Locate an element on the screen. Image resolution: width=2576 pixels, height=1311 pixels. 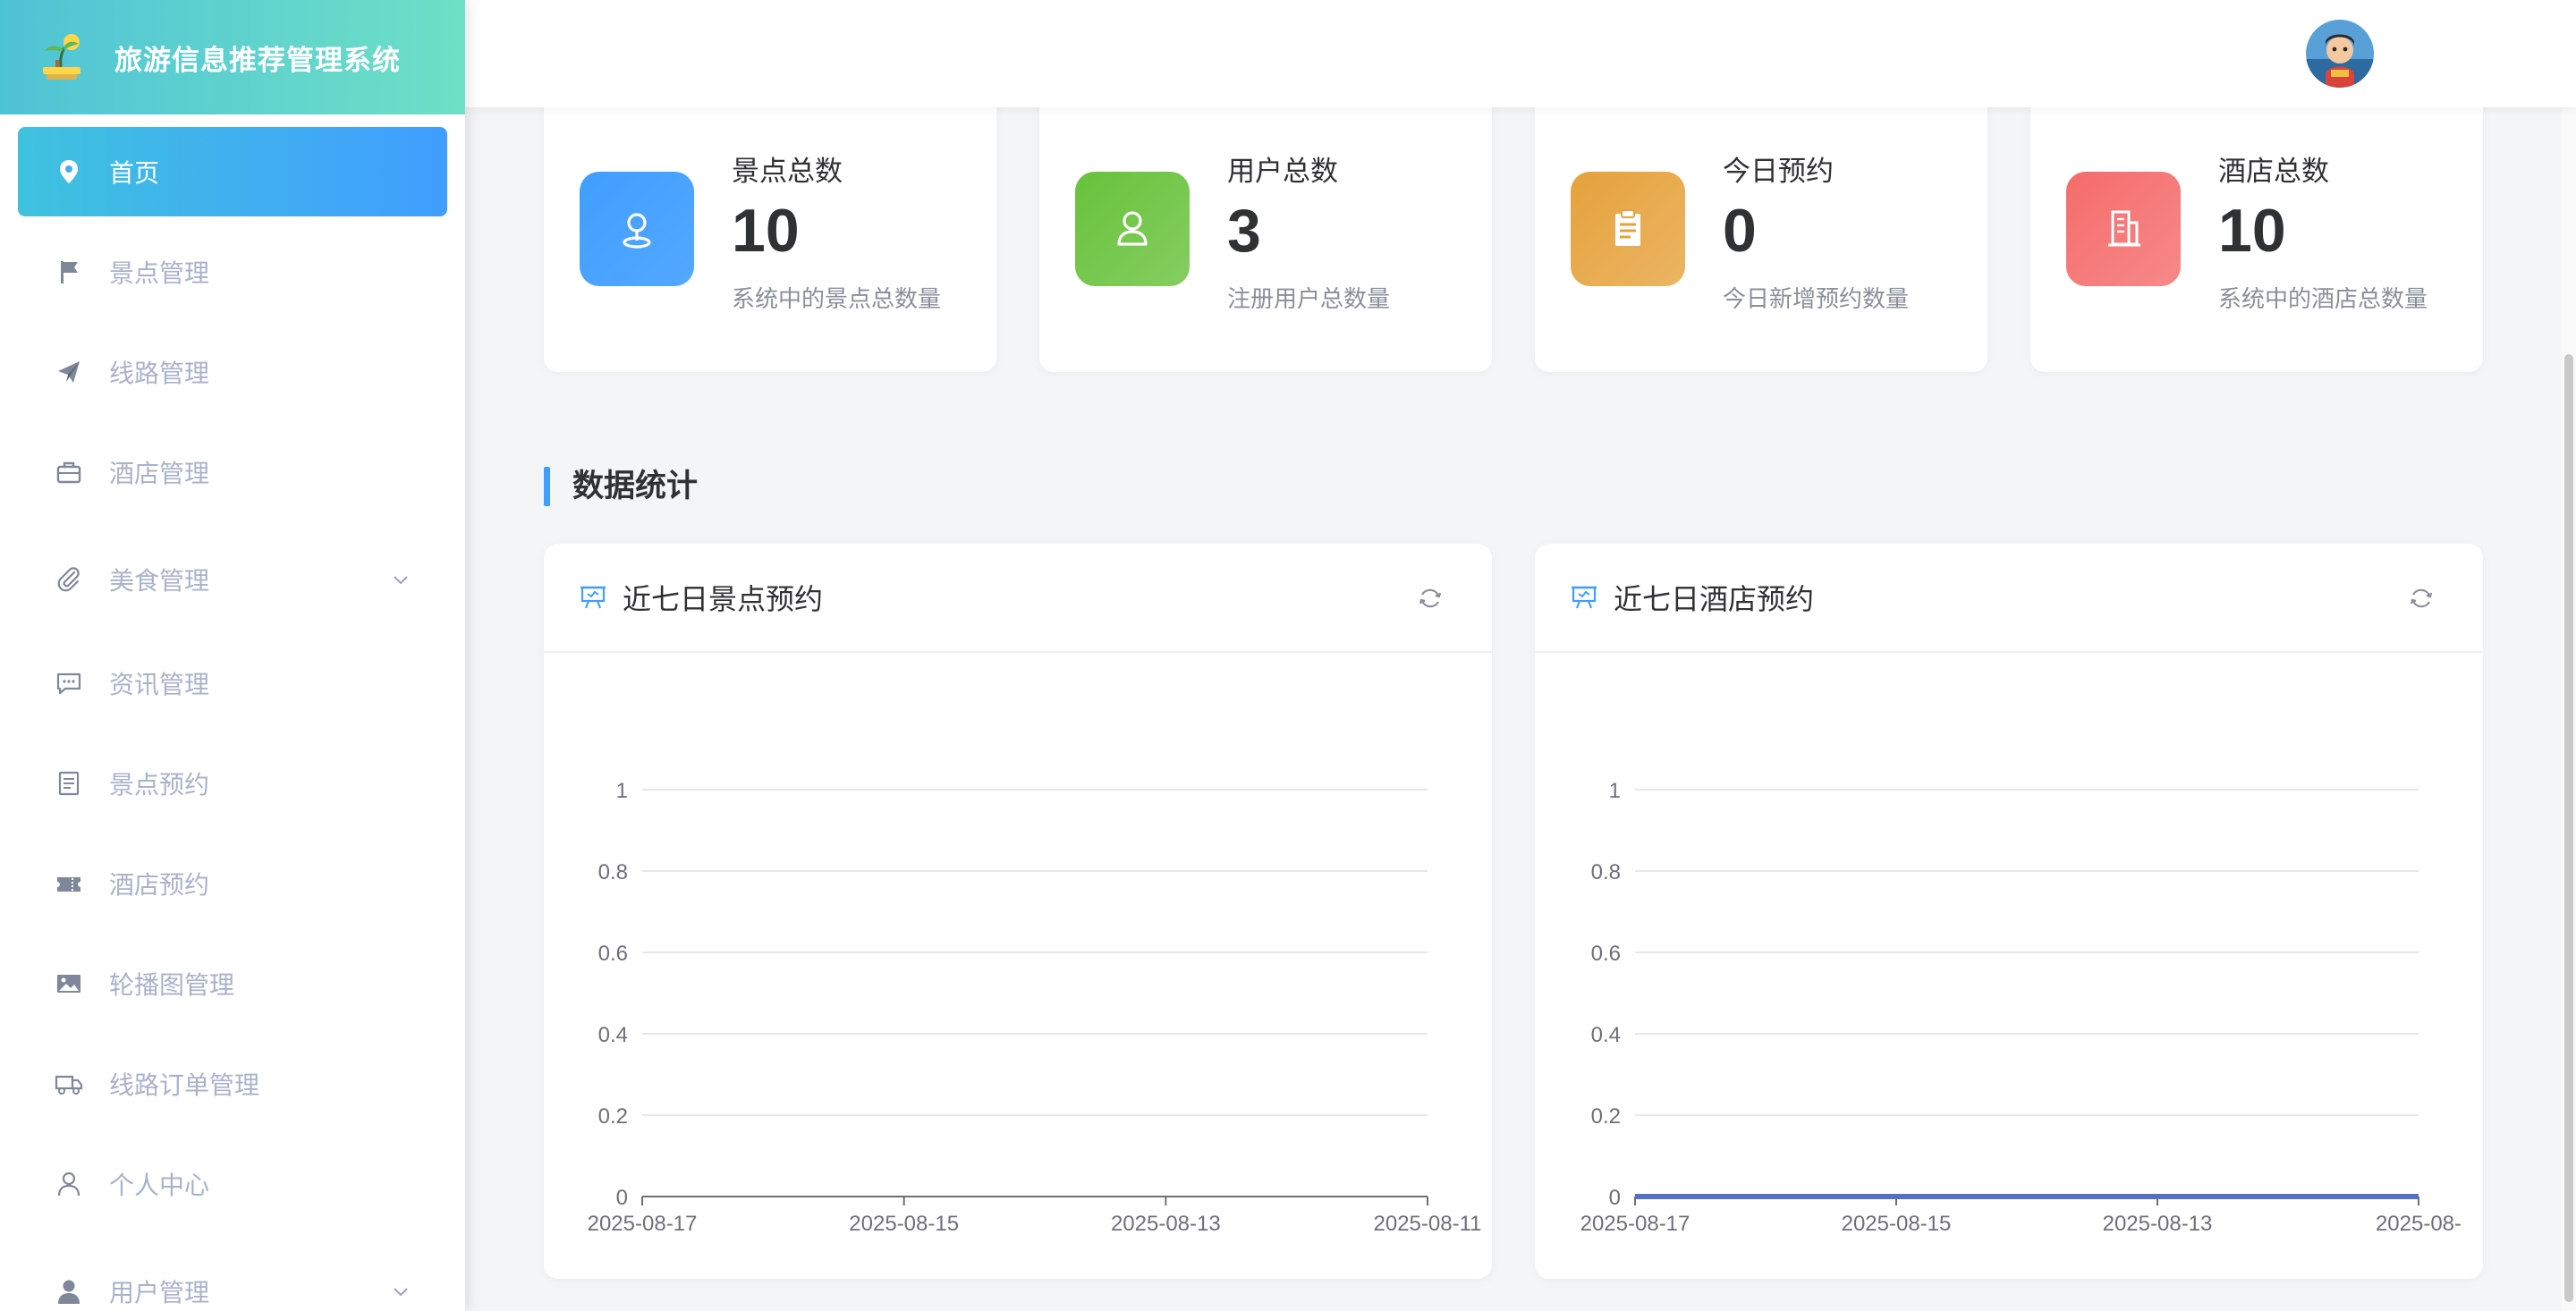
paperclip-icon is located at coordinates (69, 579).